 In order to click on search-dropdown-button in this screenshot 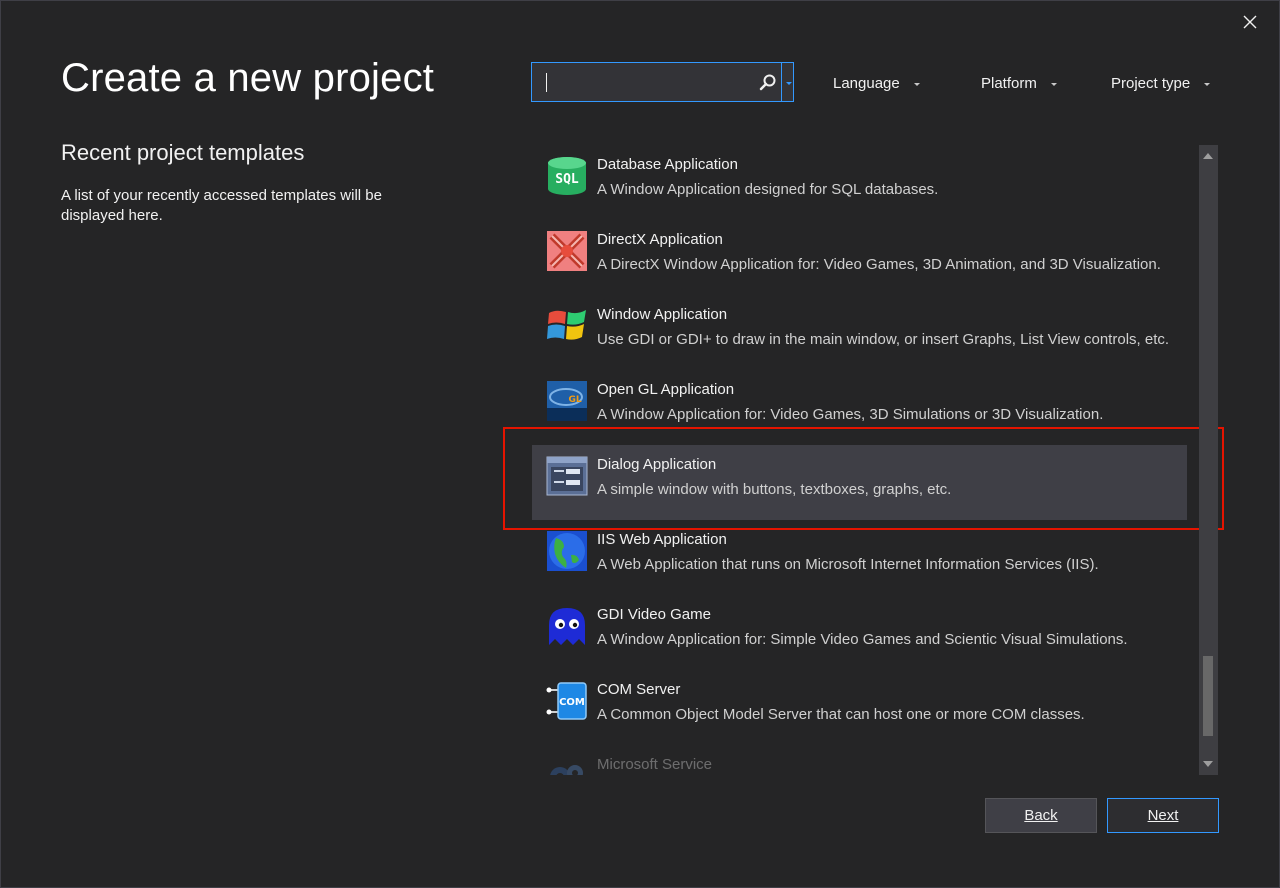, I will do `click(788, 82)`.